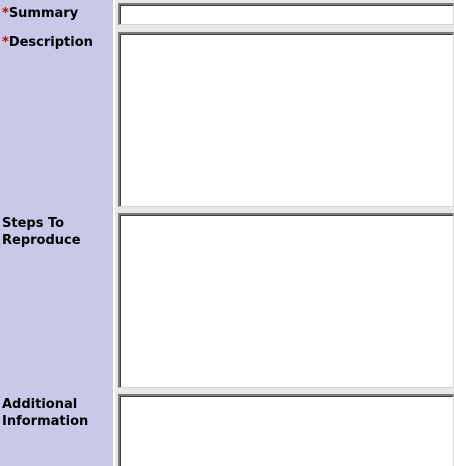 The width and height of the screenshot is (454, 466). I want to click on additional-textarea, so click(286, 430).